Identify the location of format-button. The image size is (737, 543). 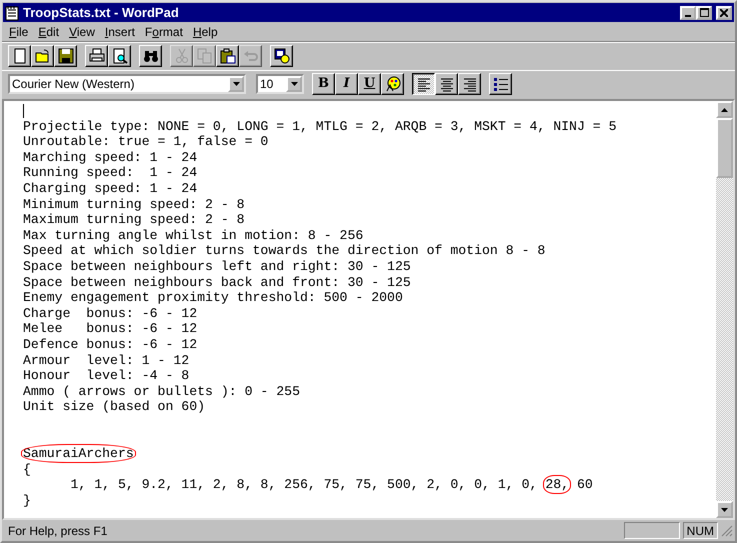
(423, 84).